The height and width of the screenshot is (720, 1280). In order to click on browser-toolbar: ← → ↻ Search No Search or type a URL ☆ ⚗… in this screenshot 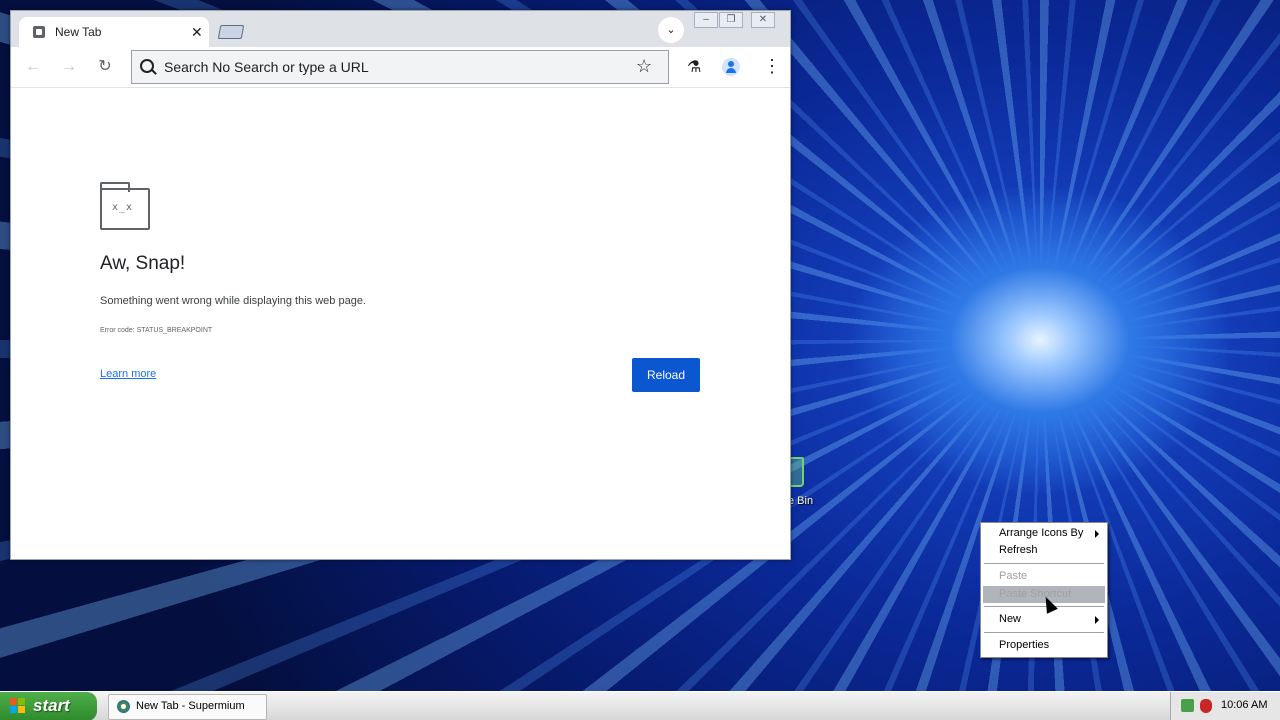, I will do `click(400, 67)`.